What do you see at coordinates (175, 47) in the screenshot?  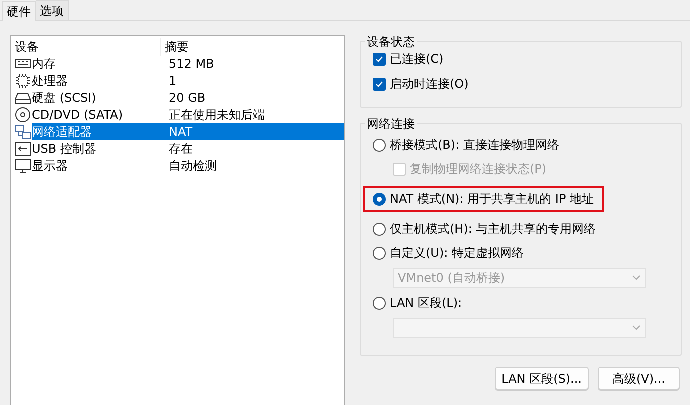 I see `column-header: 摘要` at bounding box center [175, 47].